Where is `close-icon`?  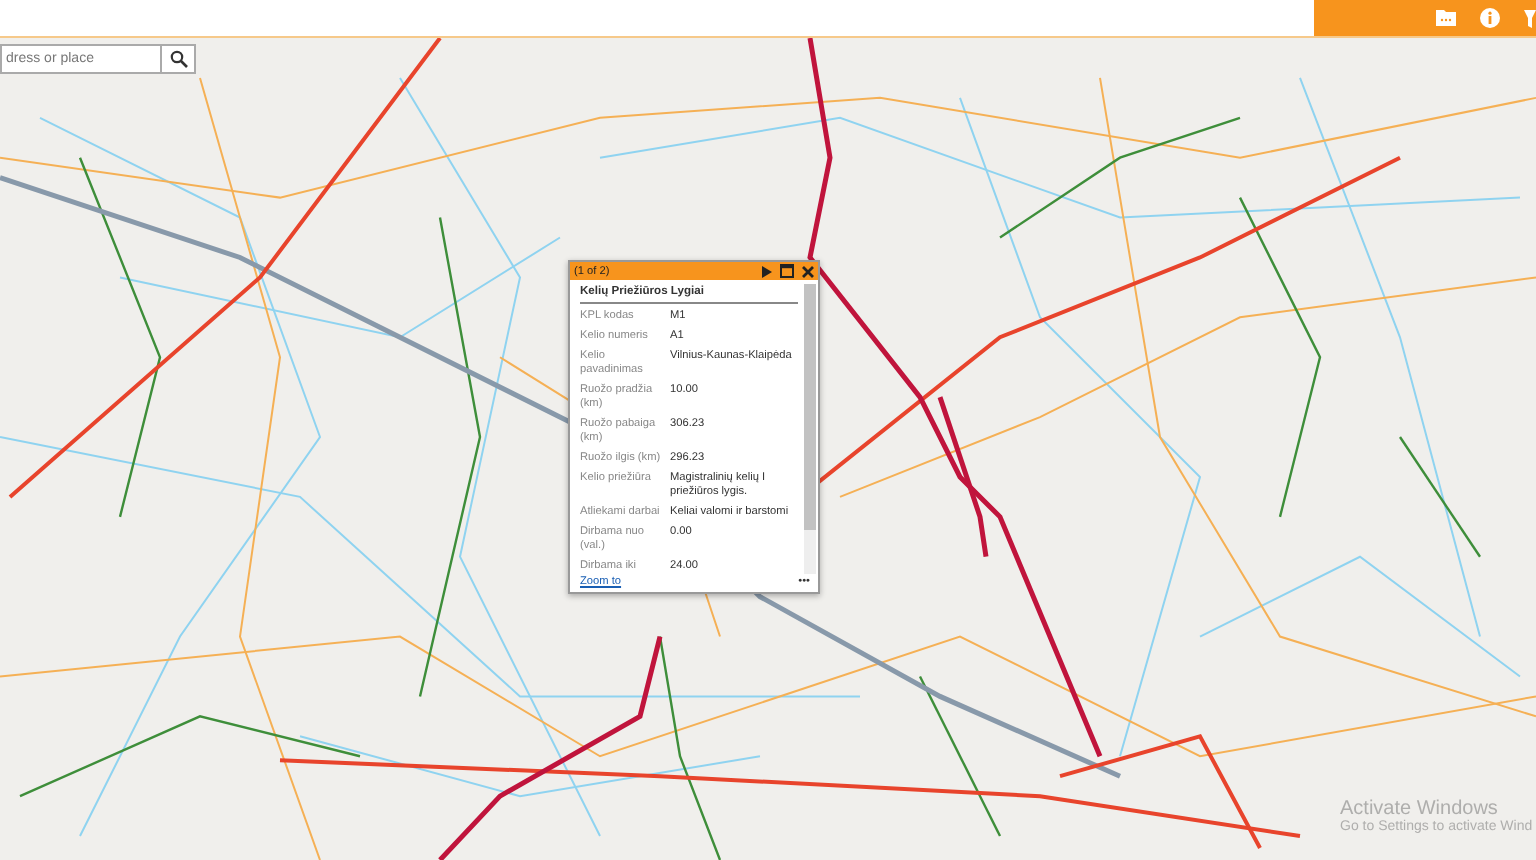 close-icon is located at coordinates (808, 271).